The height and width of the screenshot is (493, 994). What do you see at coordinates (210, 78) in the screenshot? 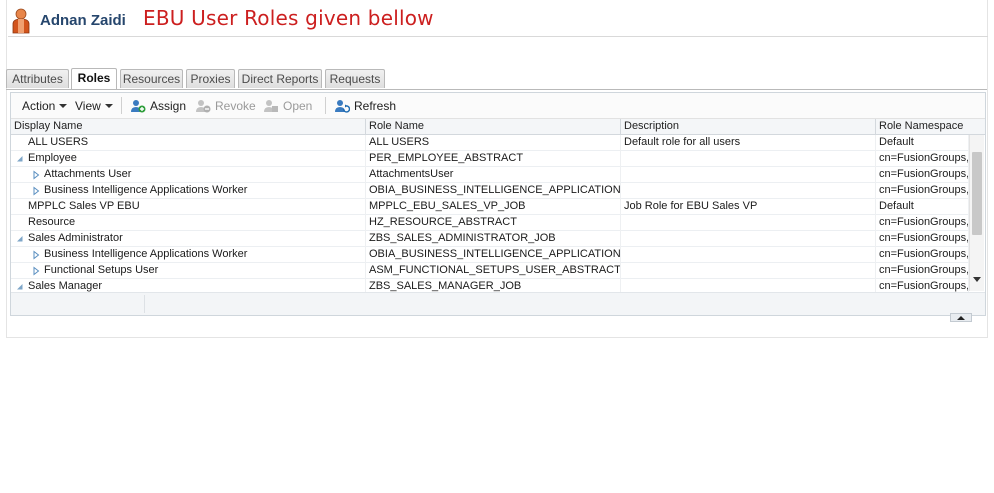
I see `tab-proxies: Proxies` at bounding box center [210, 78].